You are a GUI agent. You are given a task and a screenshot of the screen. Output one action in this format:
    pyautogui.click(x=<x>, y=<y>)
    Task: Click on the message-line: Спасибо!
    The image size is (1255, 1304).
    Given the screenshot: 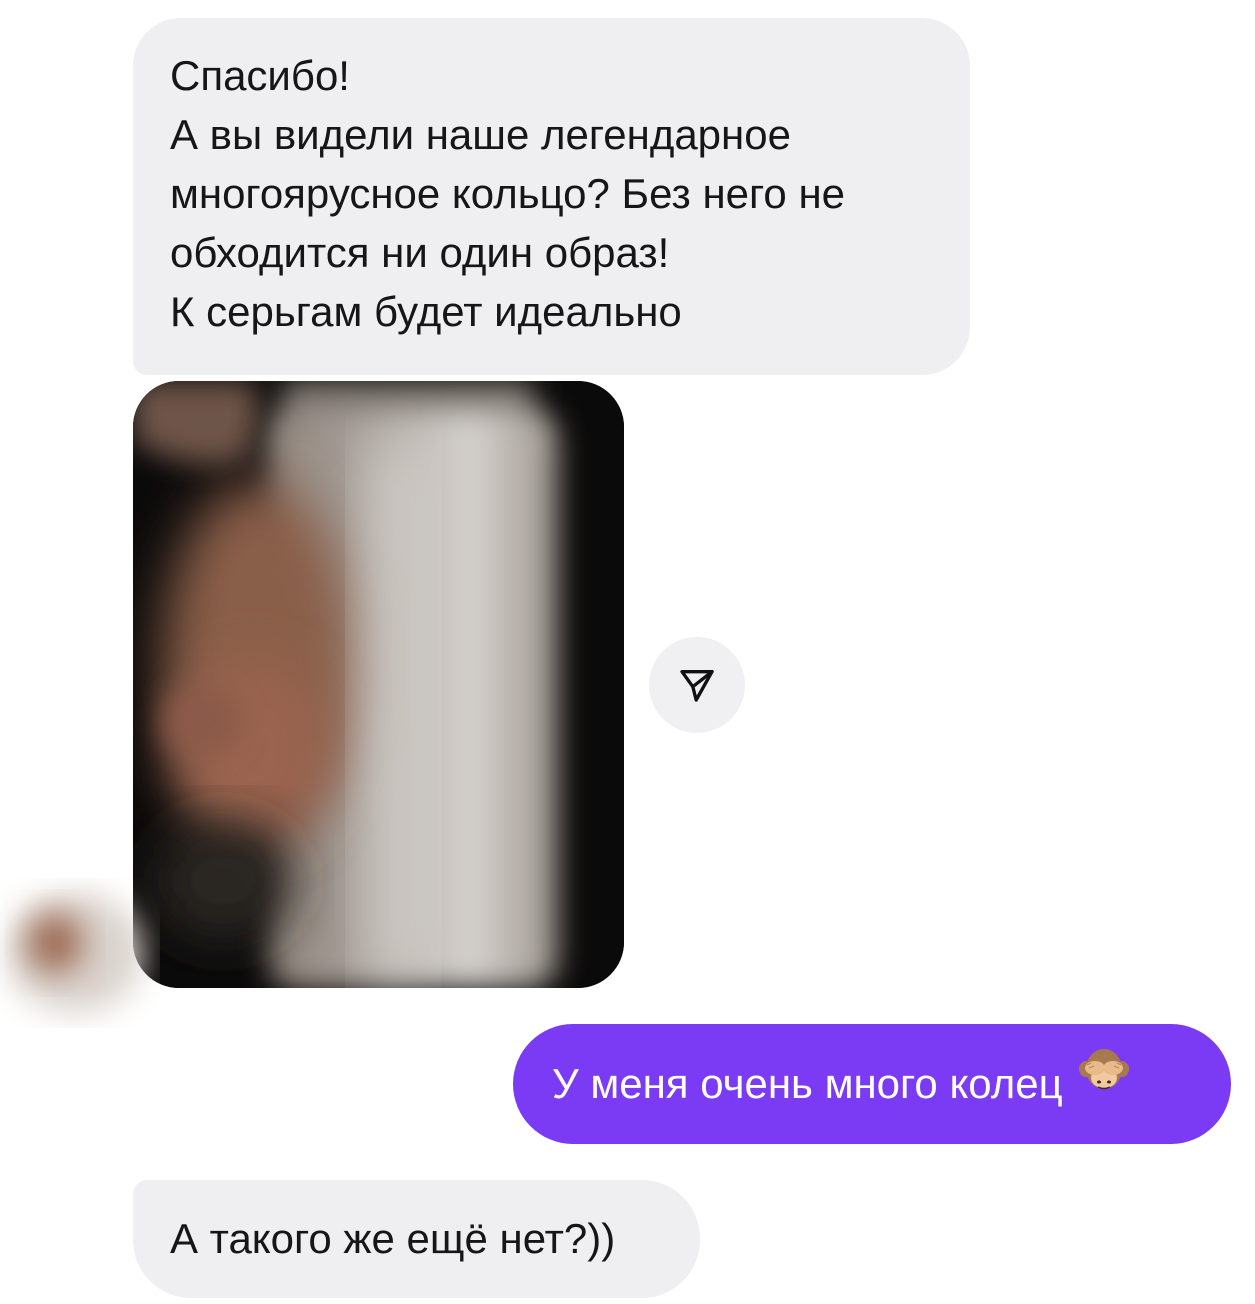 What is the action you would take?
    pyautogui.click(x=260, y=75)
    